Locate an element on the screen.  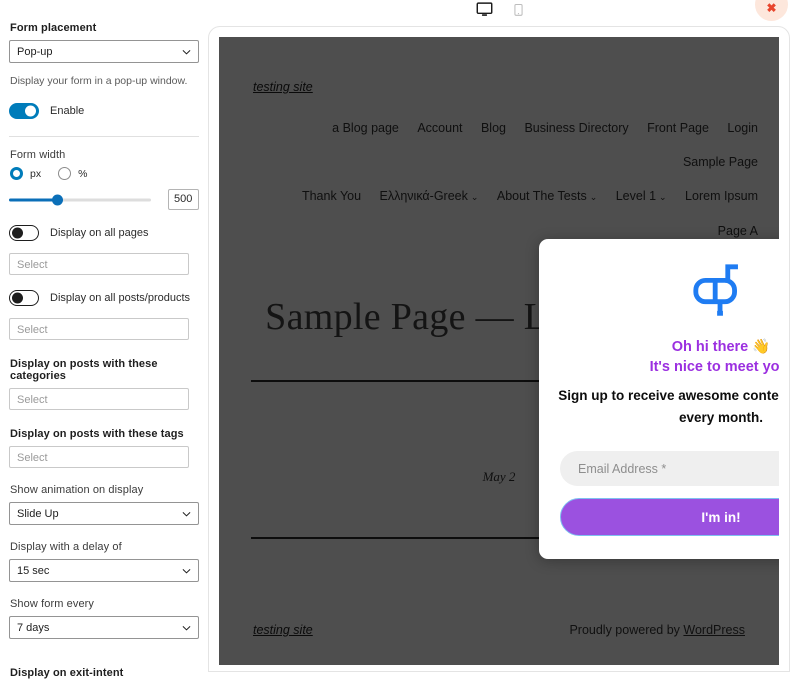
form-width-label: Form width is located at coordinates (38, 155).